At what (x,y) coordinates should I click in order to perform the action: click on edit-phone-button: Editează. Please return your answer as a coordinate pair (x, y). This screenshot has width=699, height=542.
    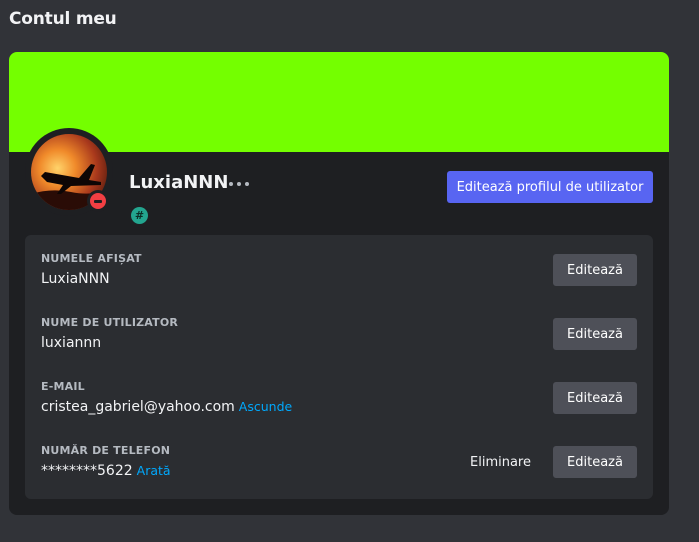
    Looking at the image, I should click on (595, 462).